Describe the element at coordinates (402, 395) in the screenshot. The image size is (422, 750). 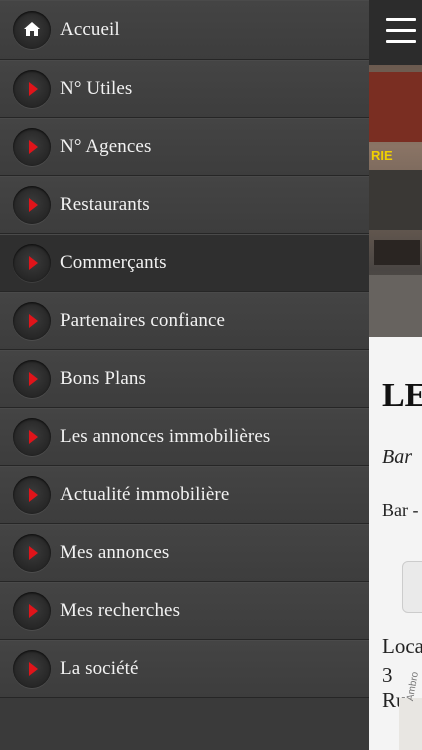
I see `page-title: LE` at that location.